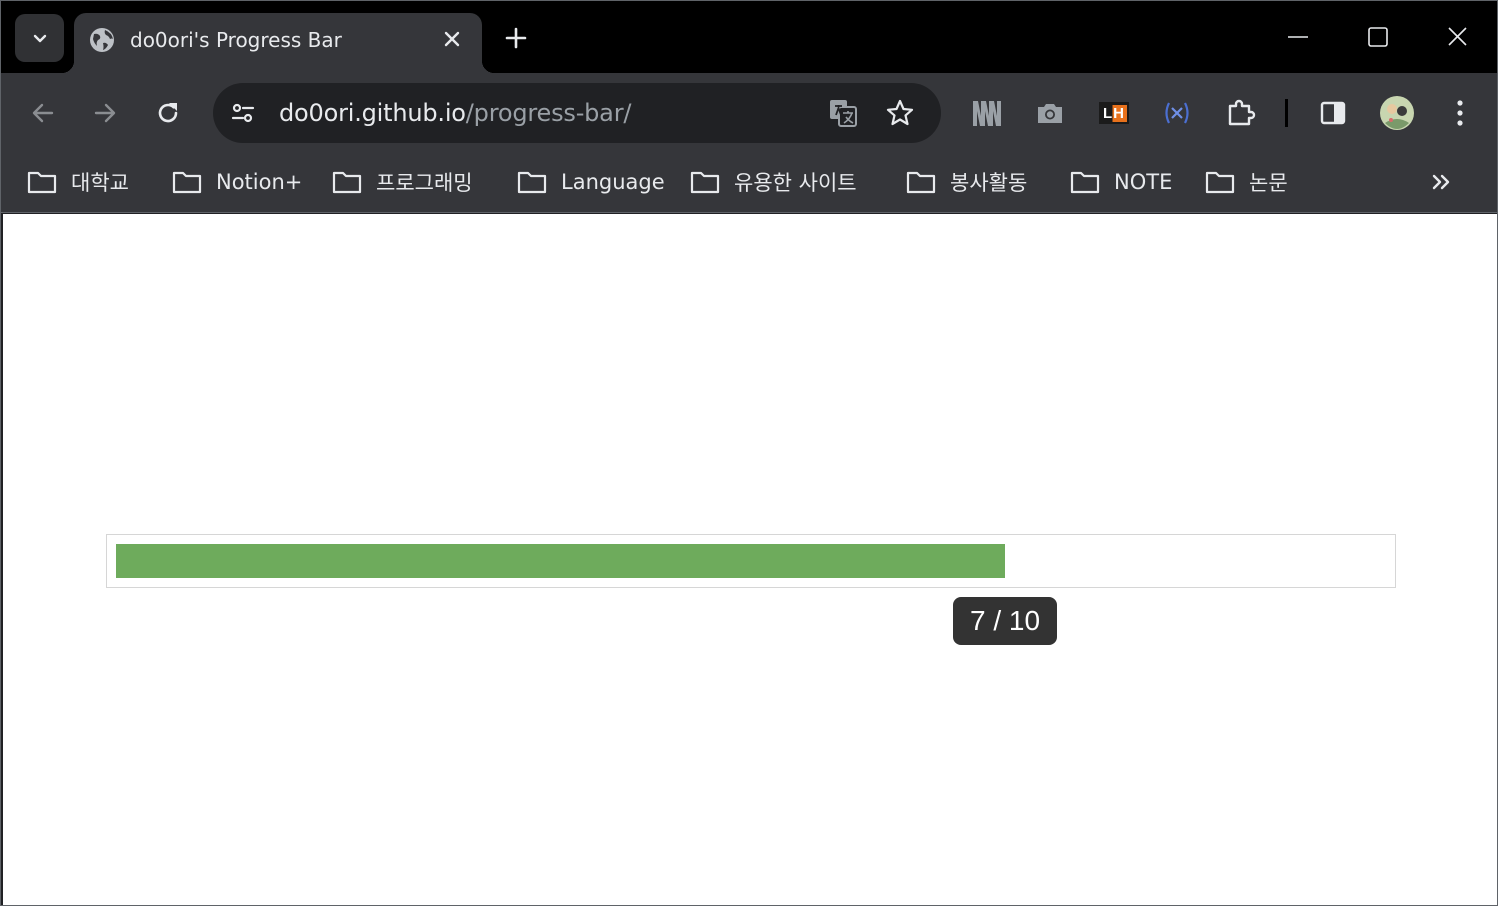 Image resolution: width=1498 pixels, height=906 pixels. I want to click on bookmark-folder: 대학교, so click(78, 182).